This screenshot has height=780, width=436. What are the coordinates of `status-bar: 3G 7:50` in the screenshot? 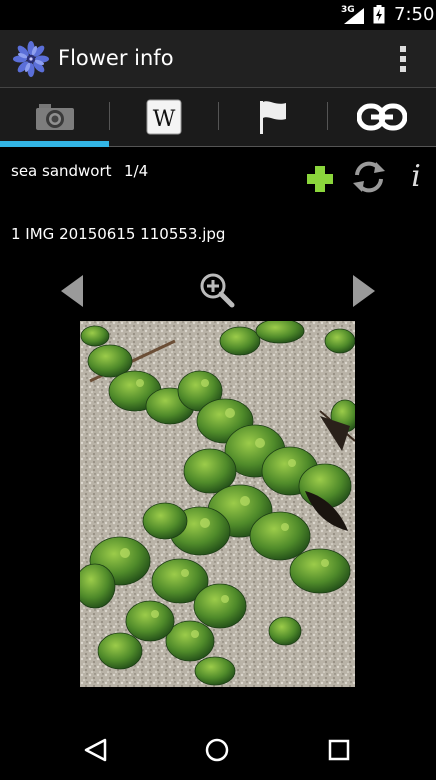 It's located at (218, 15).